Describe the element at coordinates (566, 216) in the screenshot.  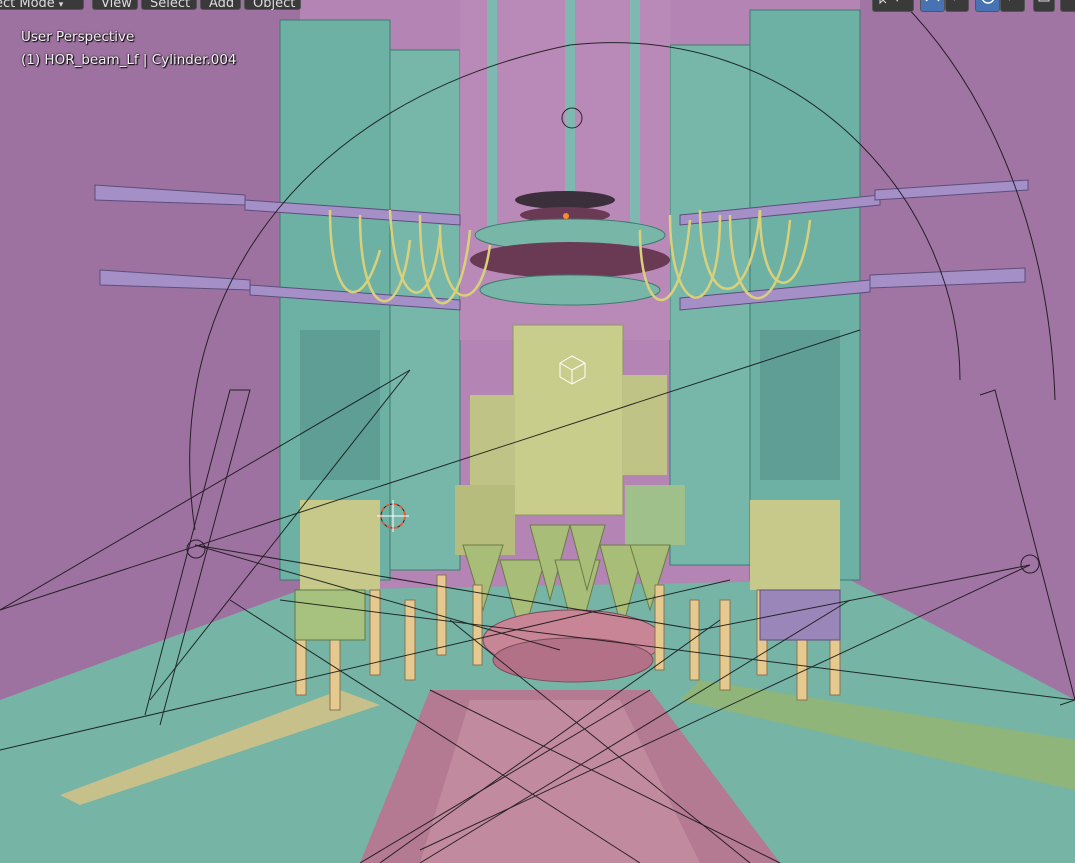
I see `origin-dot` at that location.